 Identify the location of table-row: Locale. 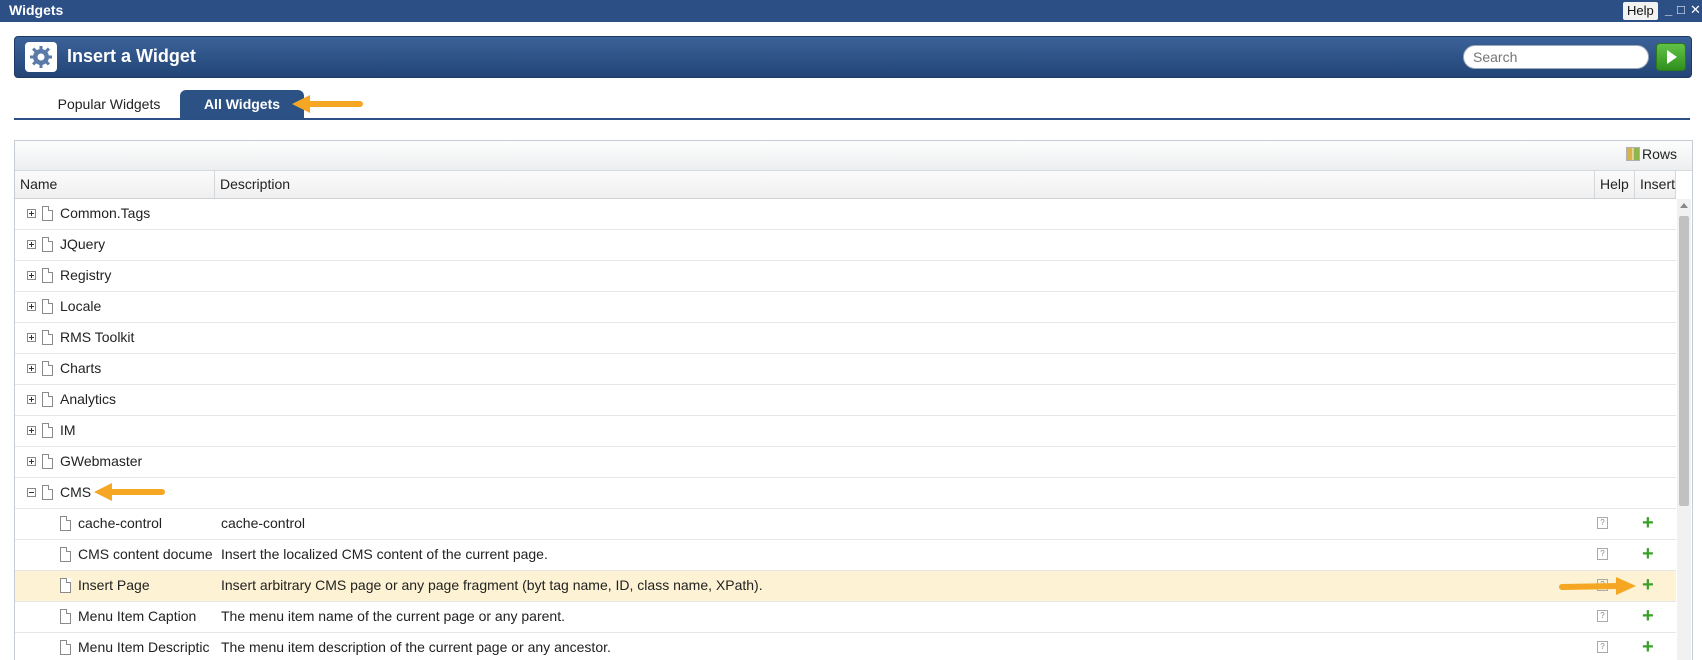
(845, 307).